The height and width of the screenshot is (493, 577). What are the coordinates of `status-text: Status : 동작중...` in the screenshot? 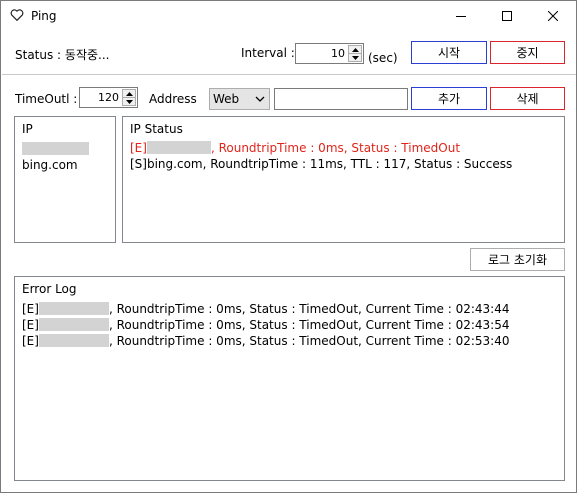 It's located at (62, 55).